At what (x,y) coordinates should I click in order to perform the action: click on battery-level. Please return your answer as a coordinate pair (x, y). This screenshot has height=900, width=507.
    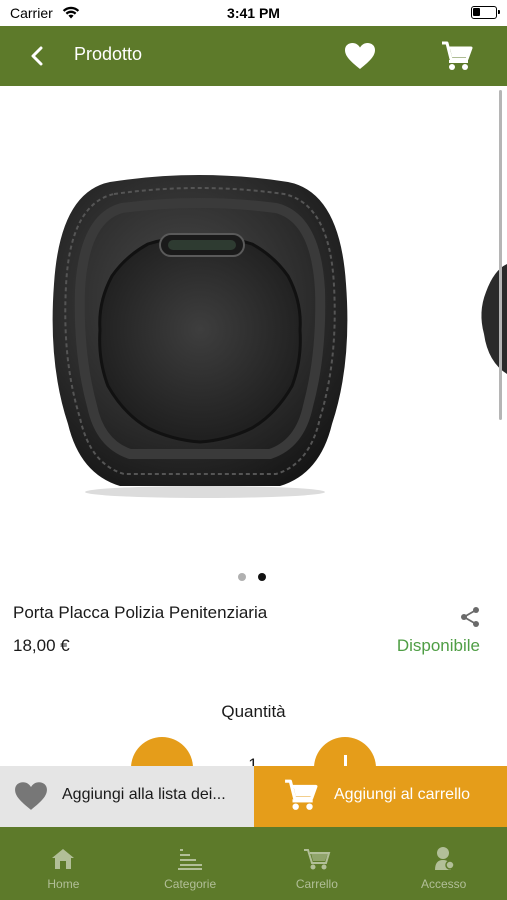
    Looking at the image, I should click on (476, 12).